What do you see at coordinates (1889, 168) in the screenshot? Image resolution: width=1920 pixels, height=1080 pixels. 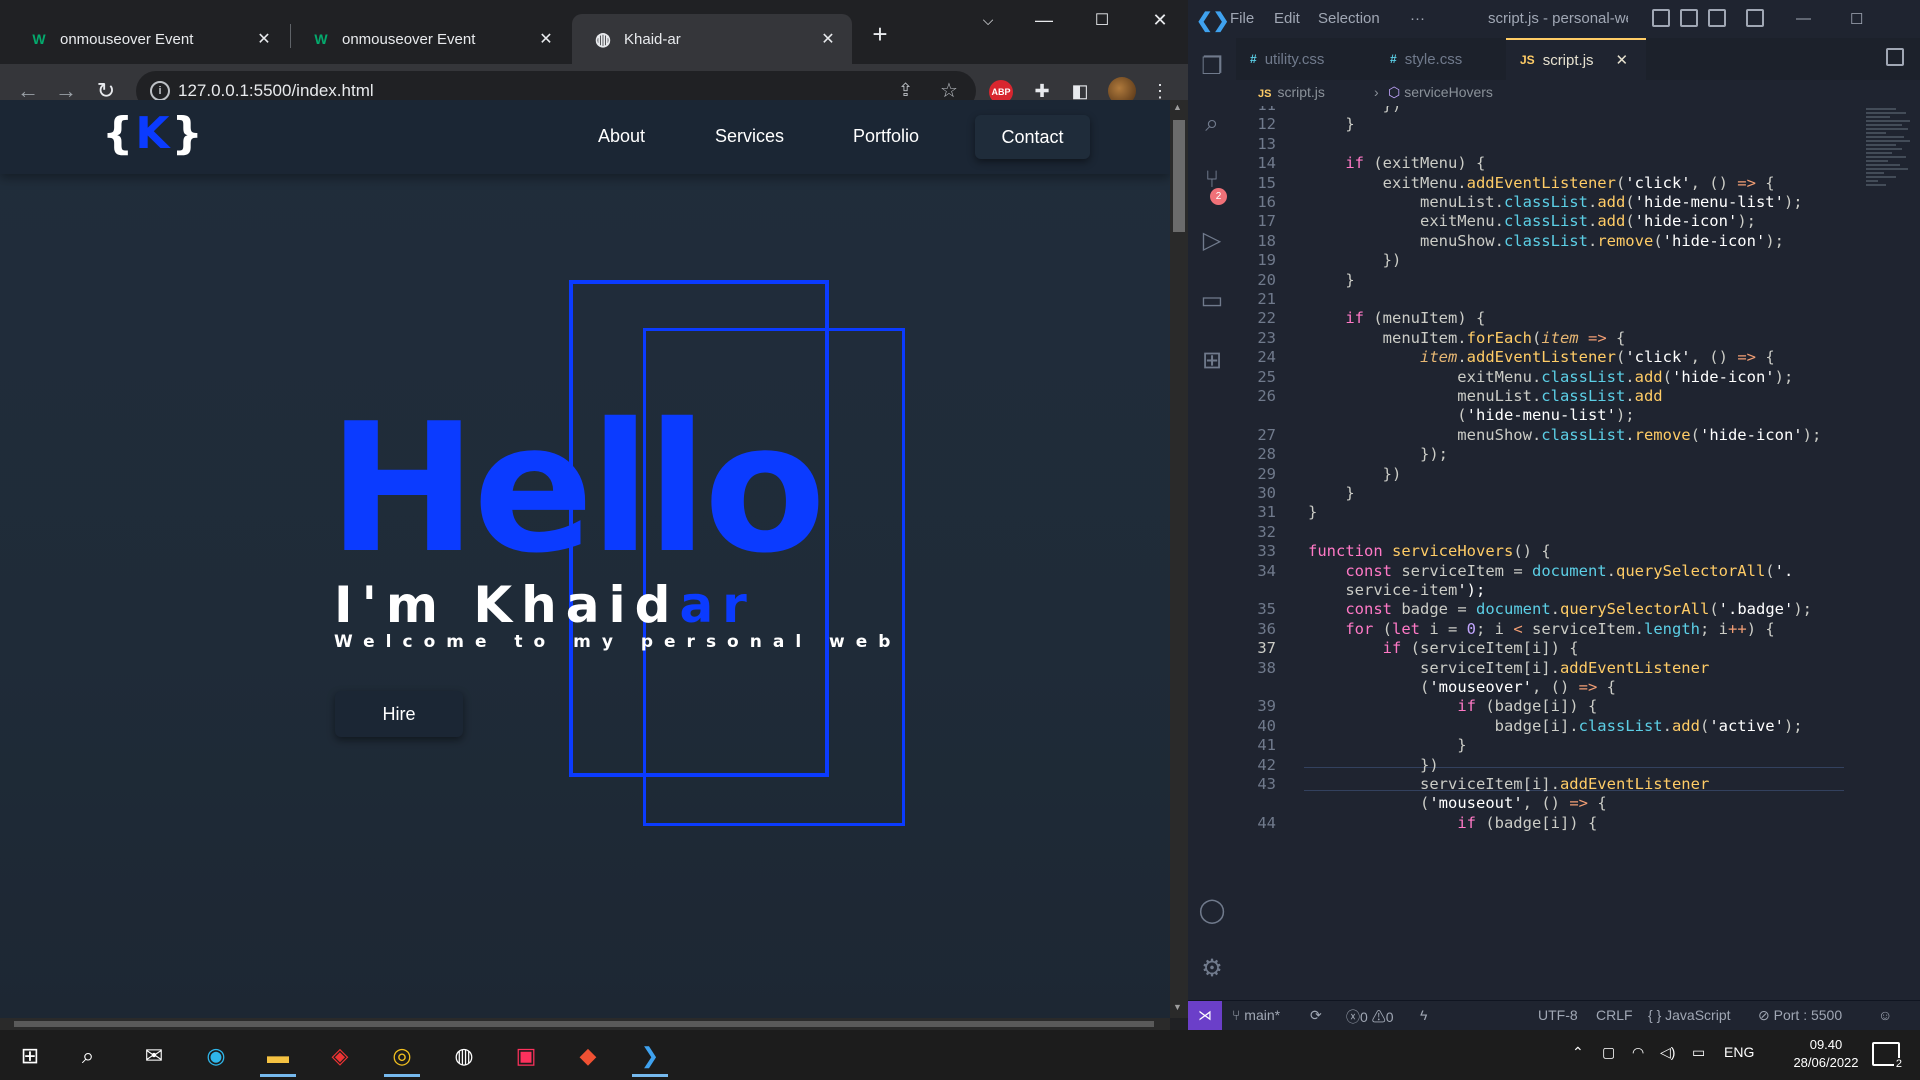 I see `minimap` at bounding box center [1889, 168].